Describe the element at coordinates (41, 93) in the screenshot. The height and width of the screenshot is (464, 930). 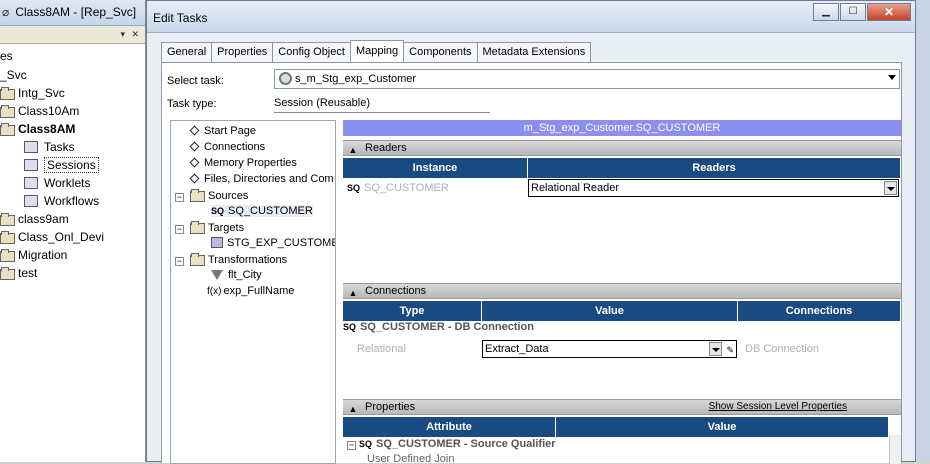
I see `tree-node-label: Intg_Svc` at that location.